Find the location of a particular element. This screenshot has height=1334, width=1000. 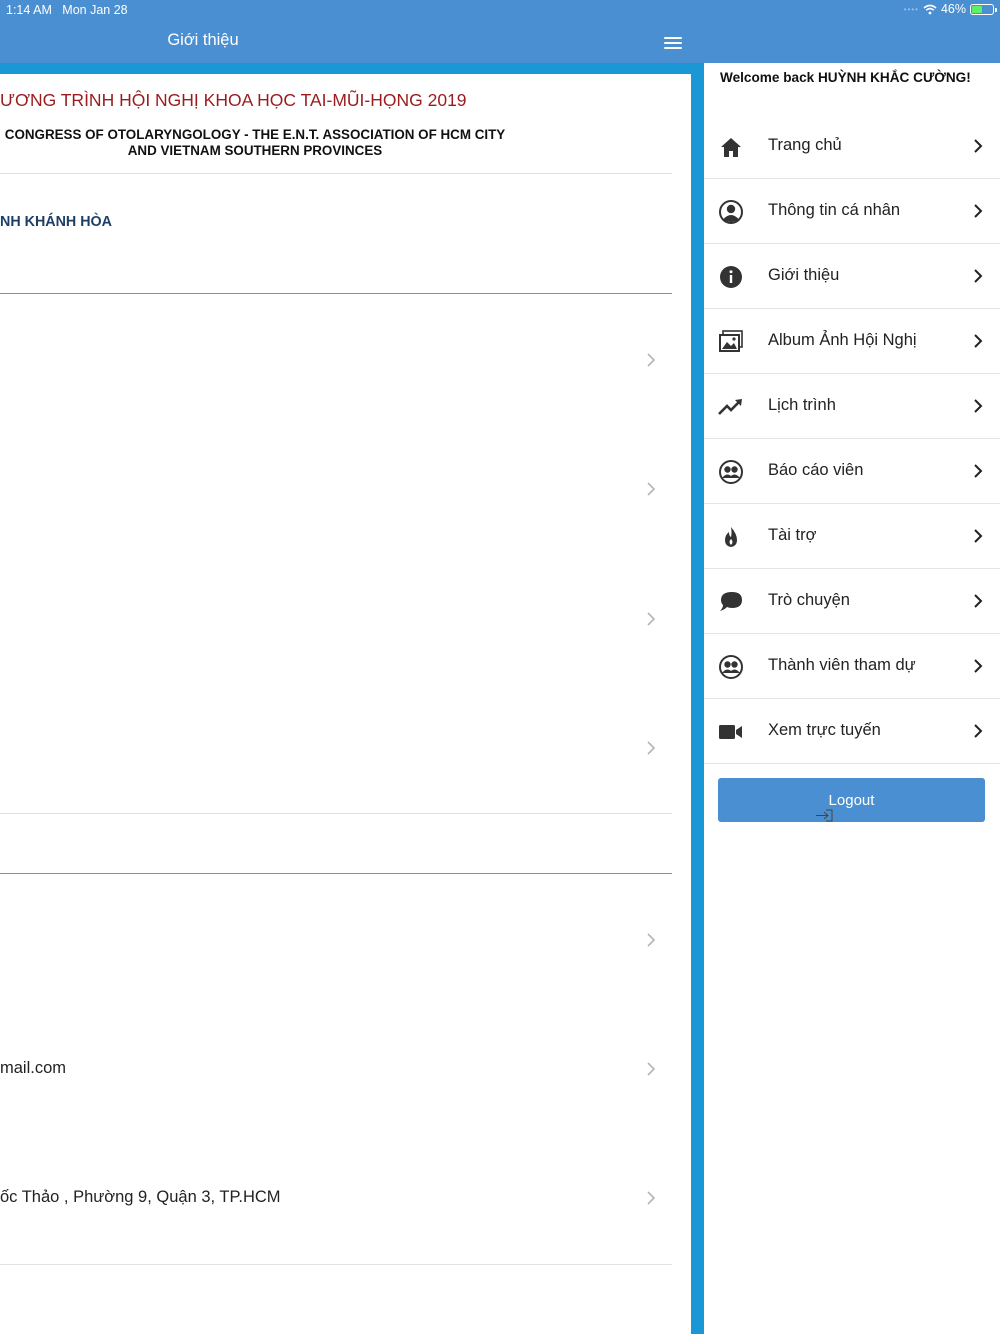

menu-item-label: Xem trực tuyến is located at coordinates (824, 730).